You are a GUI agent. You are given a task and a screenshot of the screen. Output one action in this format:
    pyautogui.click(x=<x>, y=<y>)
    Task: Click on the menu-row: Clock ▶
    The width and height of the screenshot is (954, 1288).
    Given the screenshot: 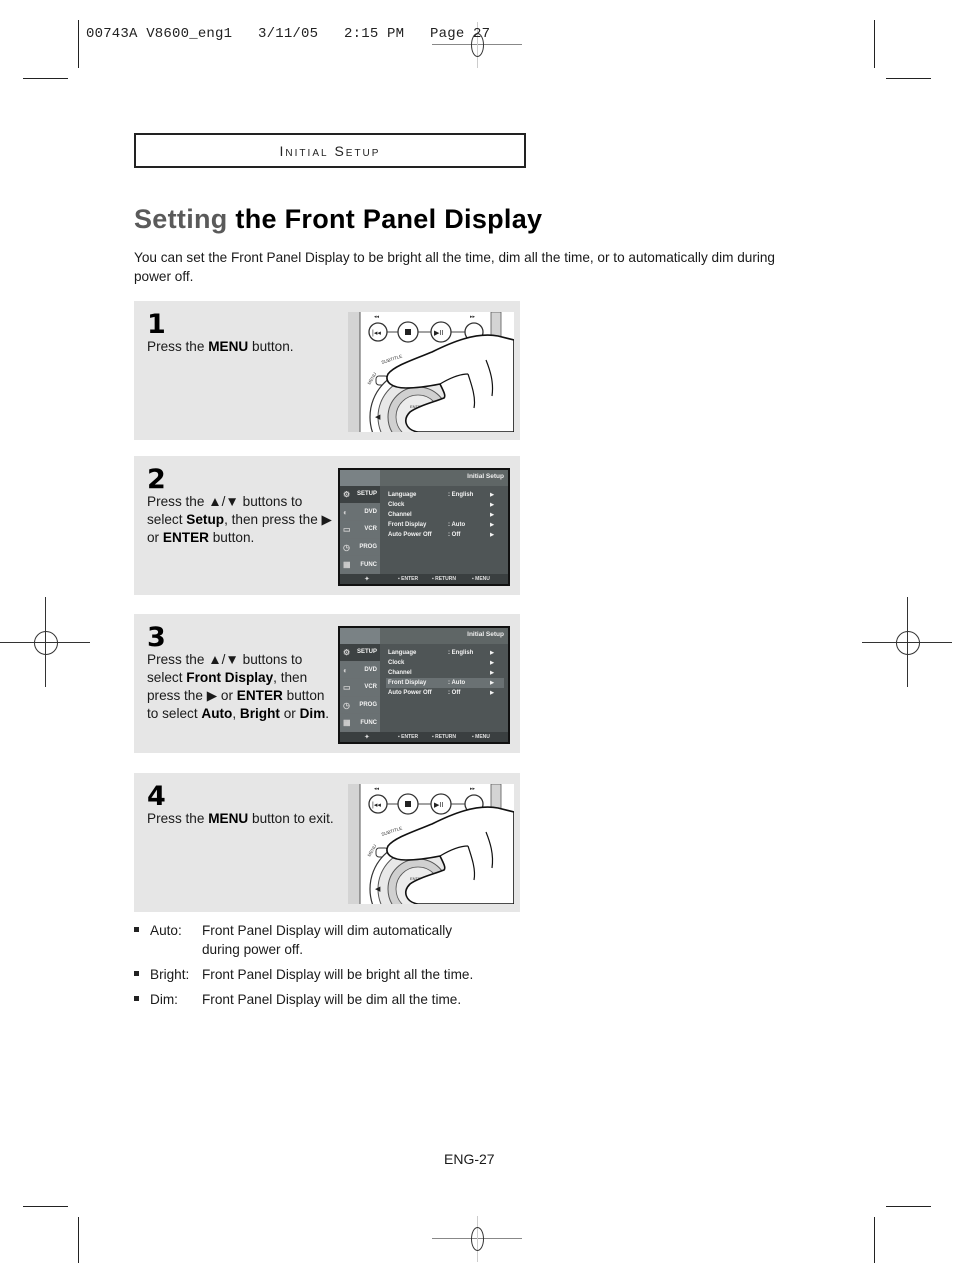 What is the action you would take?
    pyautogui.click(x=445, y=505)
    